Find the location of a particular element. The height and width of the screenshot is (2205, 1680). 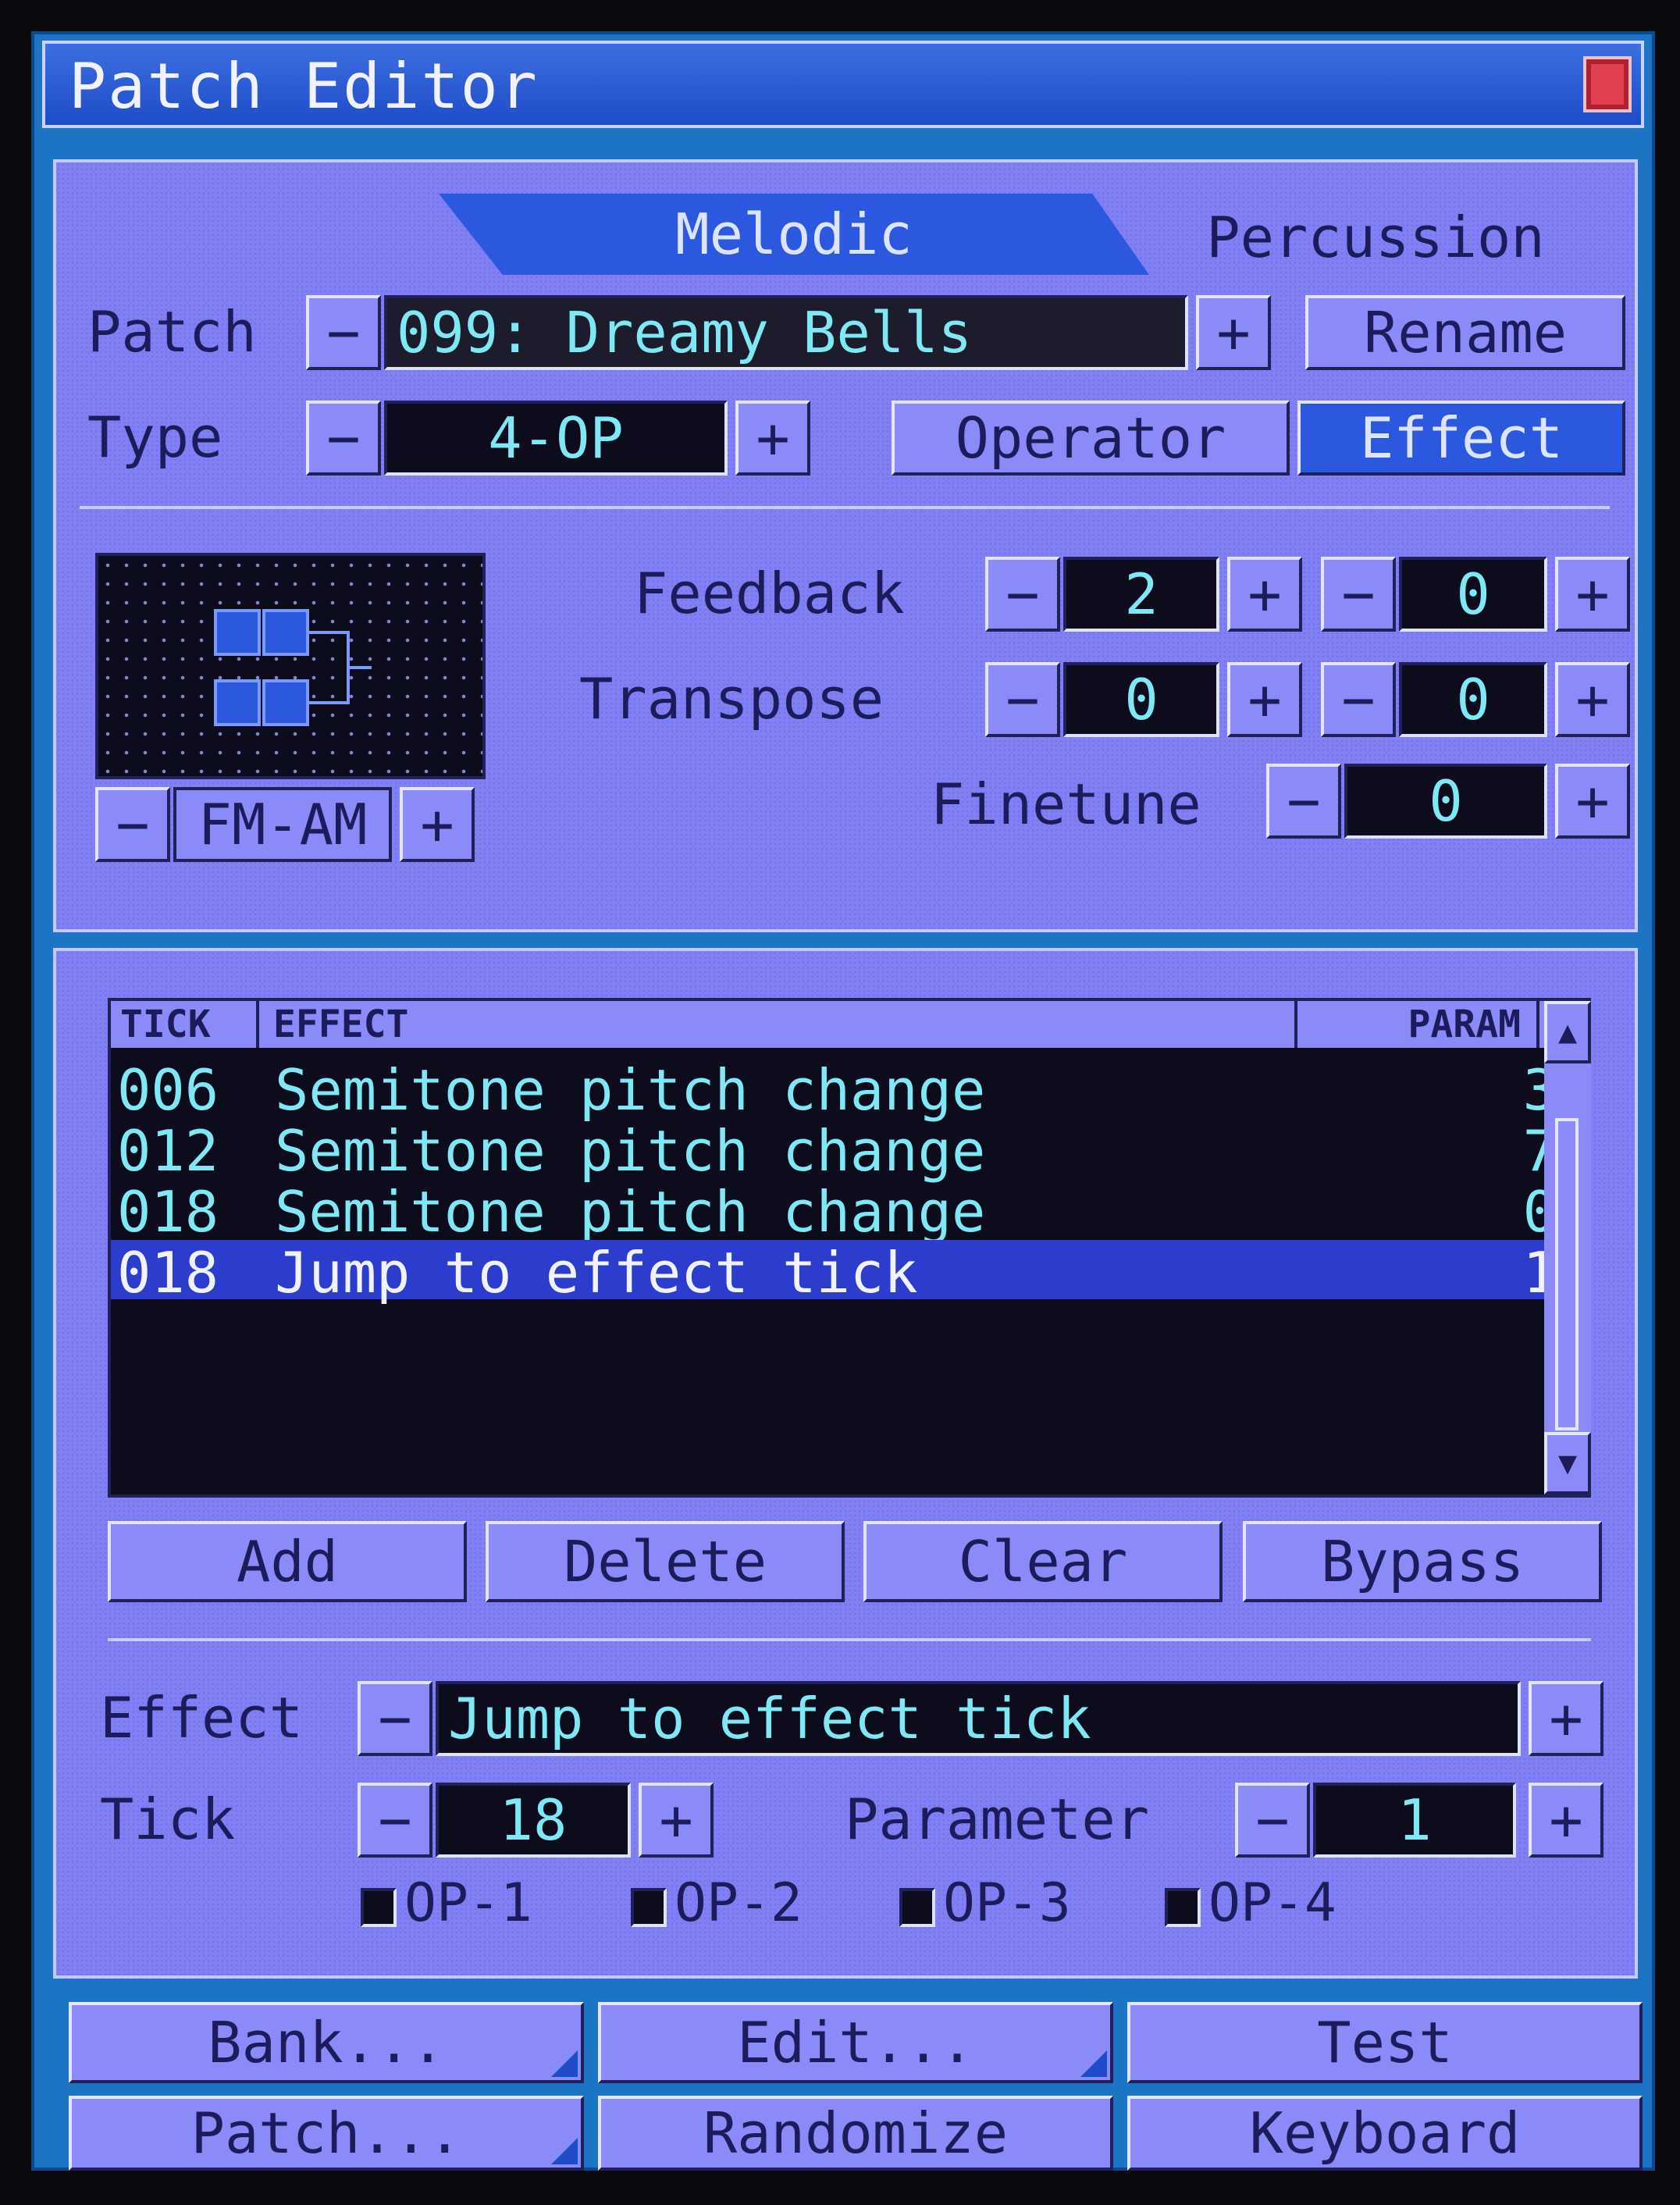

transpose1-increment-button: + is located at coordinates (1264, 699).